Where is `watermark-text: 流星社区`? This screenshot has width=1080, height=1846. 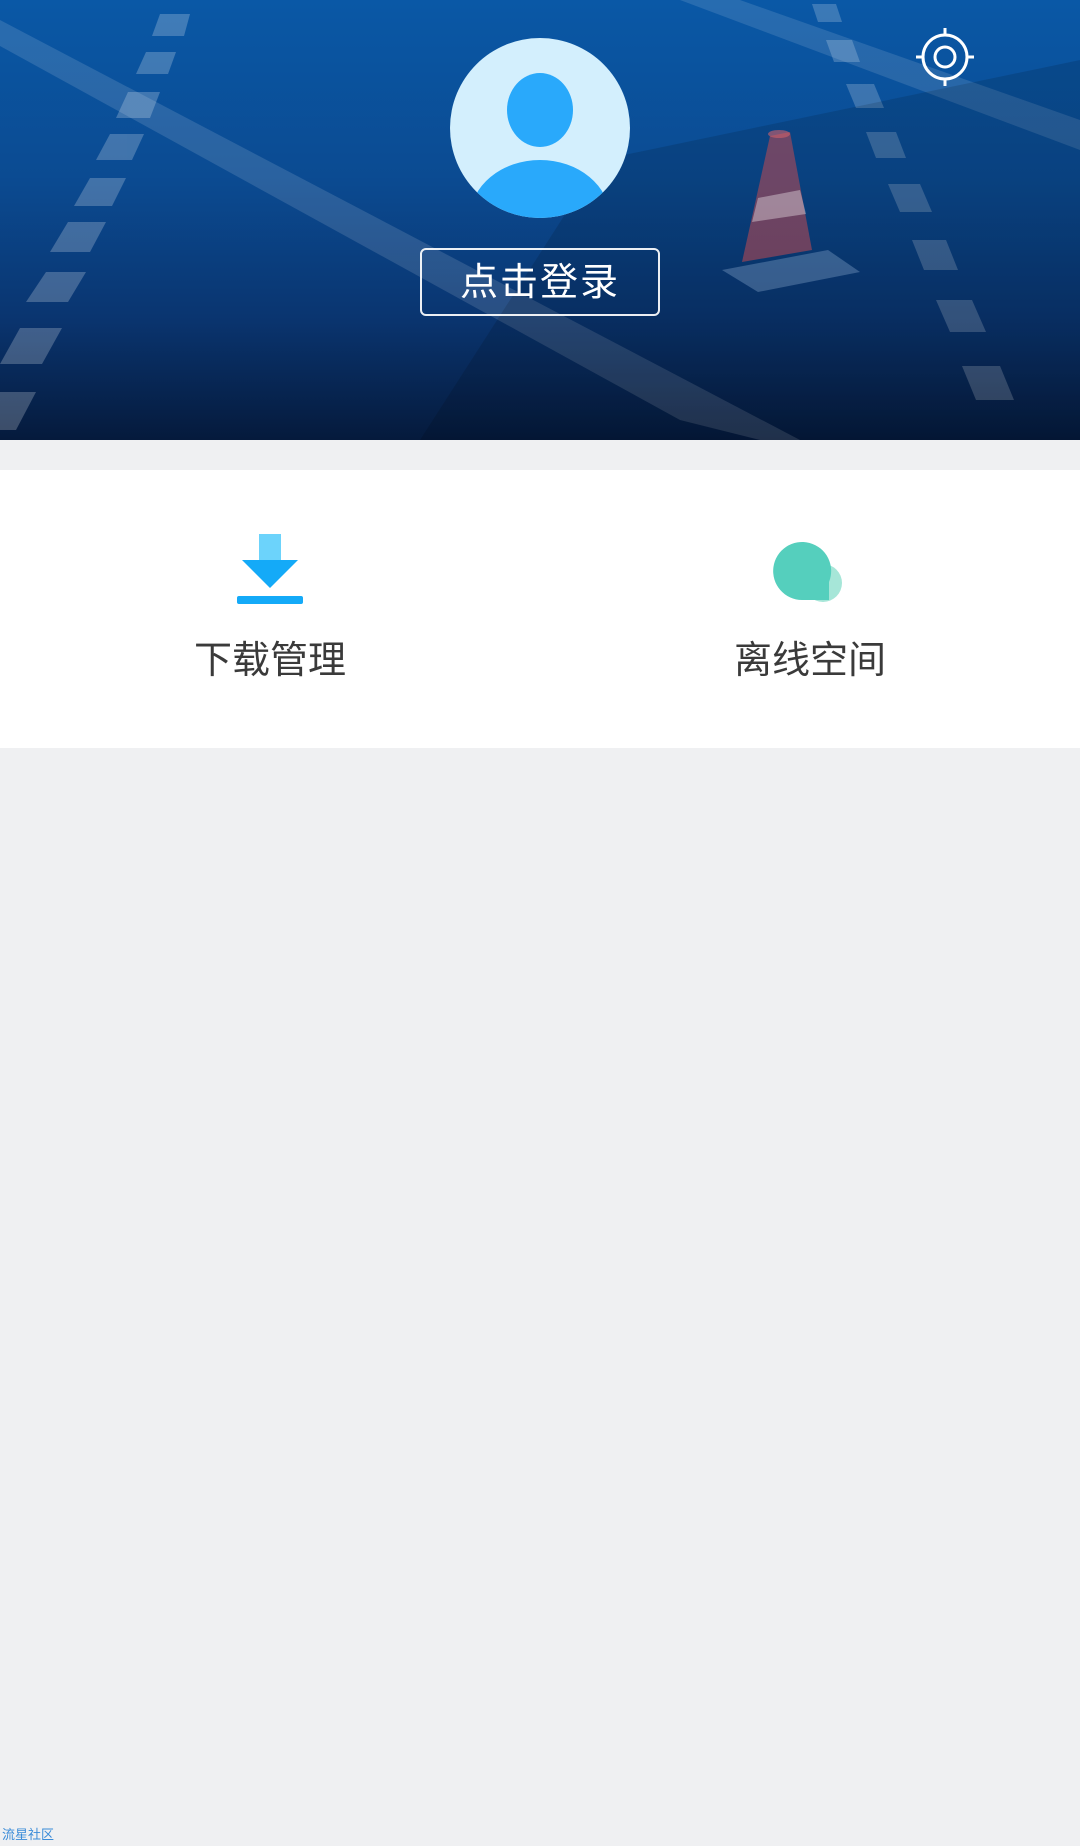
watermark-text: 流星社区 is located at coordinates (28, 1835).